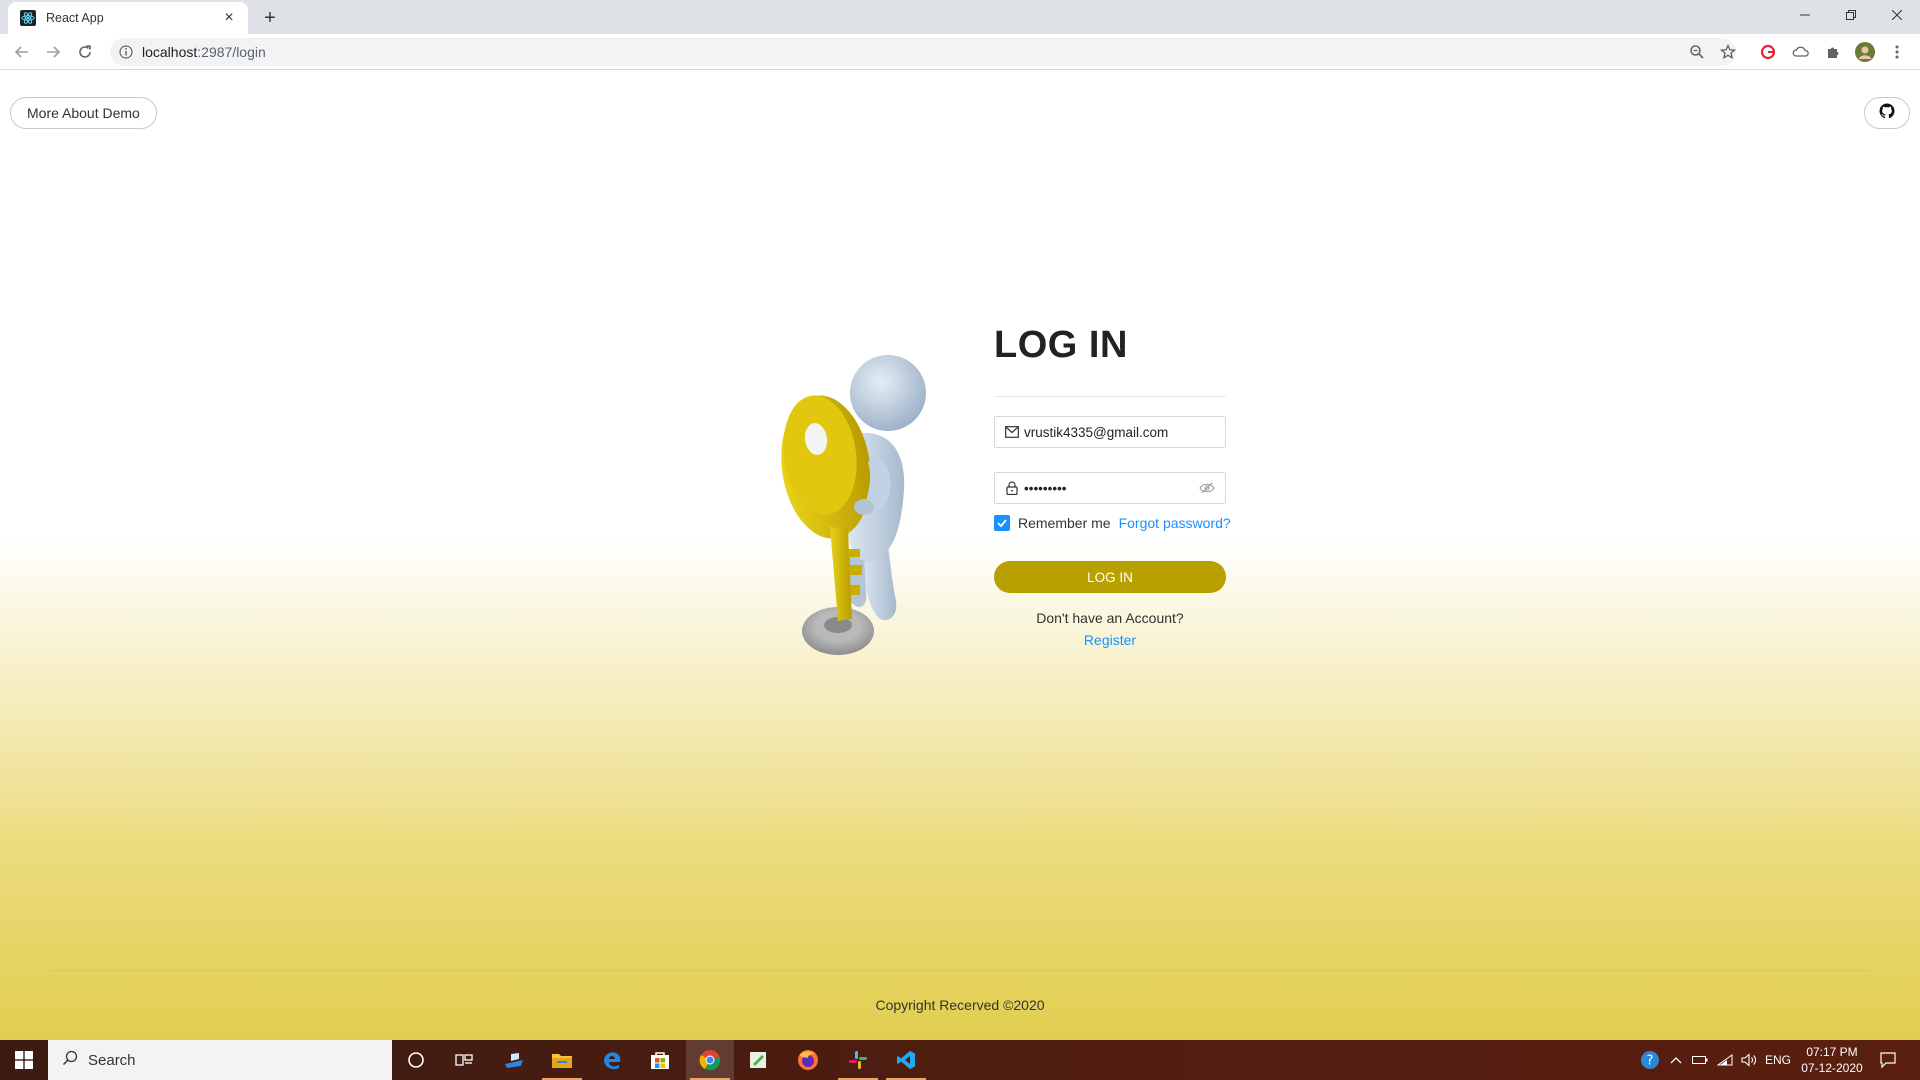 Image resolution: width=1920 pixels, height=1080 pixels. I want to click on browser-tab-strip: React App × +, so click(960, 17).